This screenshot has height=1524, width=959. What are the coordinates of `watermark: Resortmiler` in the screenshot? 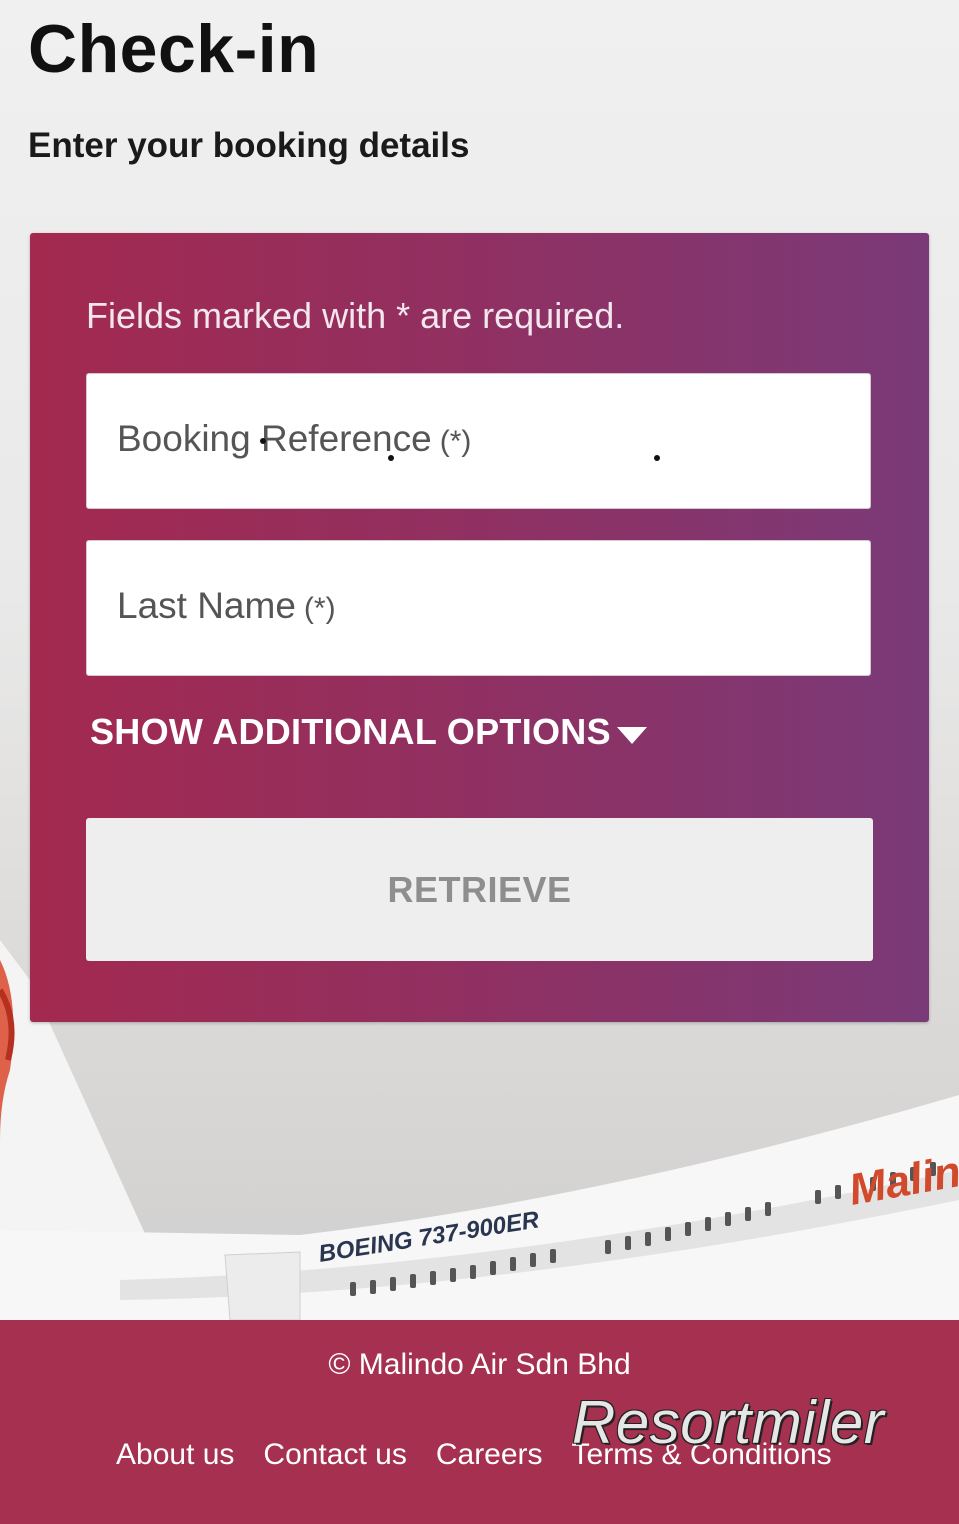 It's located at (728, 1422).